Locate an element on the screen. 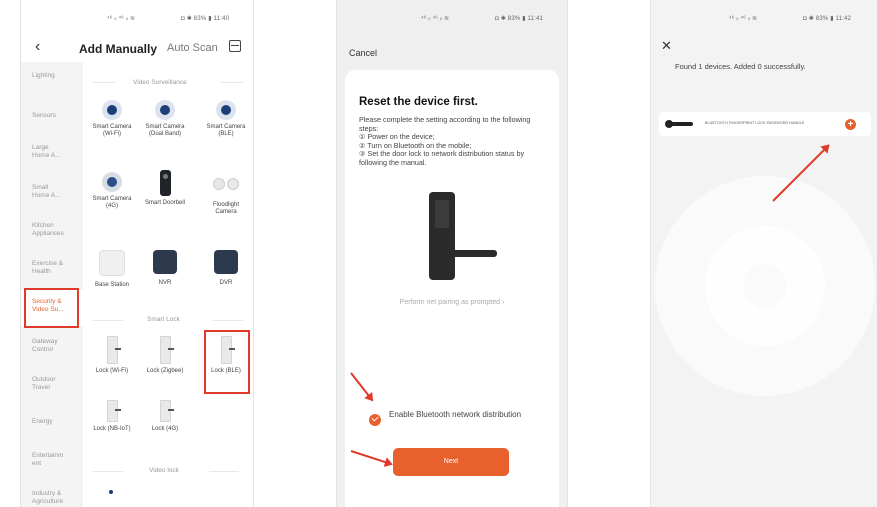  device-lock-wifi: Lock (Wi-Fi) is located at coordinates (112, 355).